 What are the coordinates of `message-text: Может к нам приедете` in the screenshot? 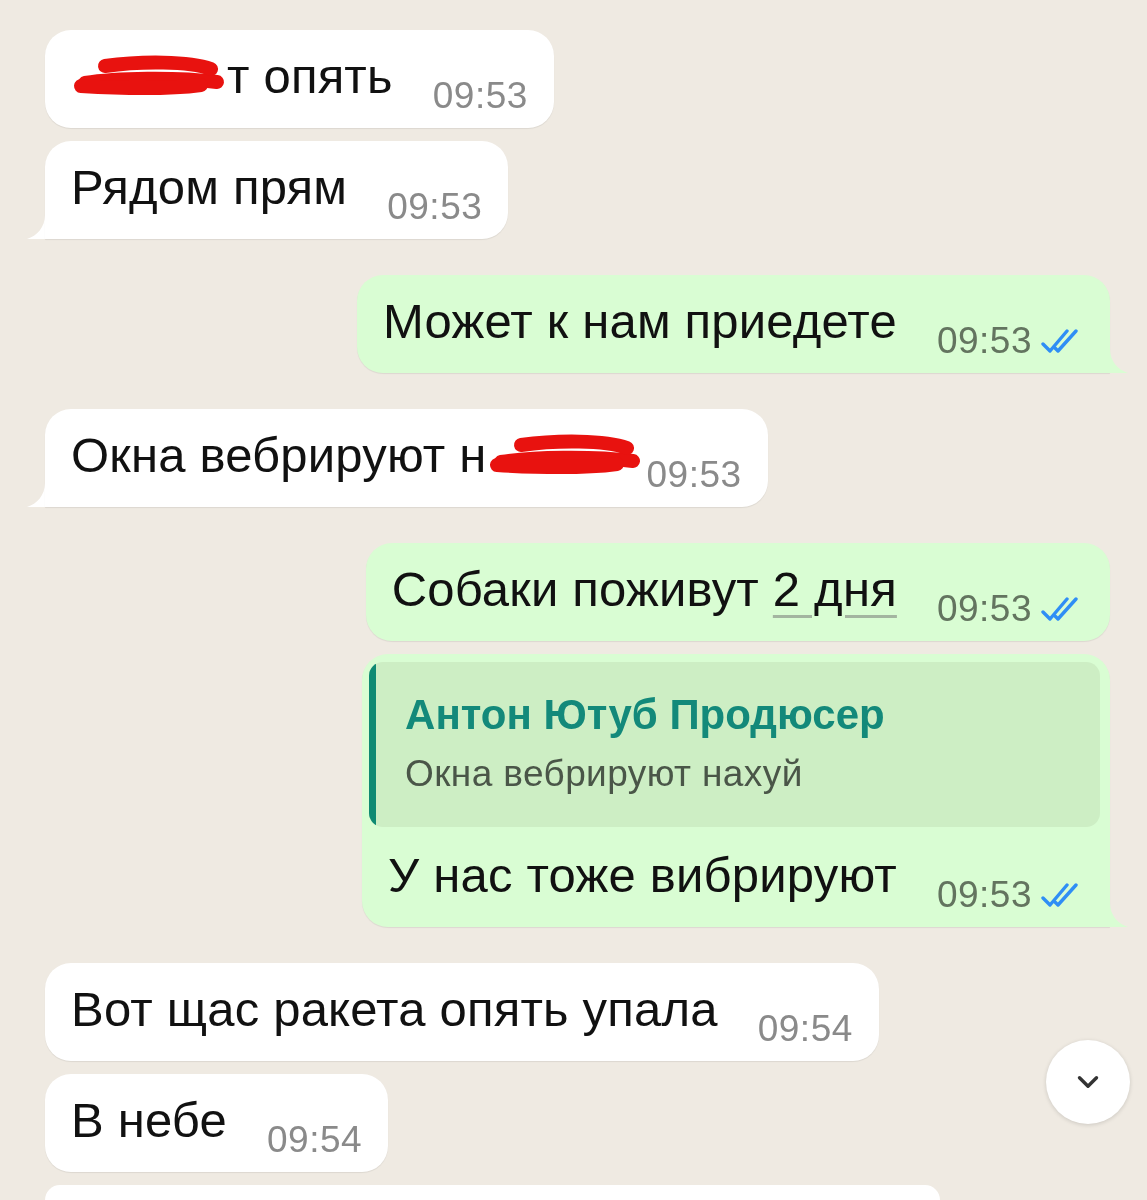 It's located at (640, 321).